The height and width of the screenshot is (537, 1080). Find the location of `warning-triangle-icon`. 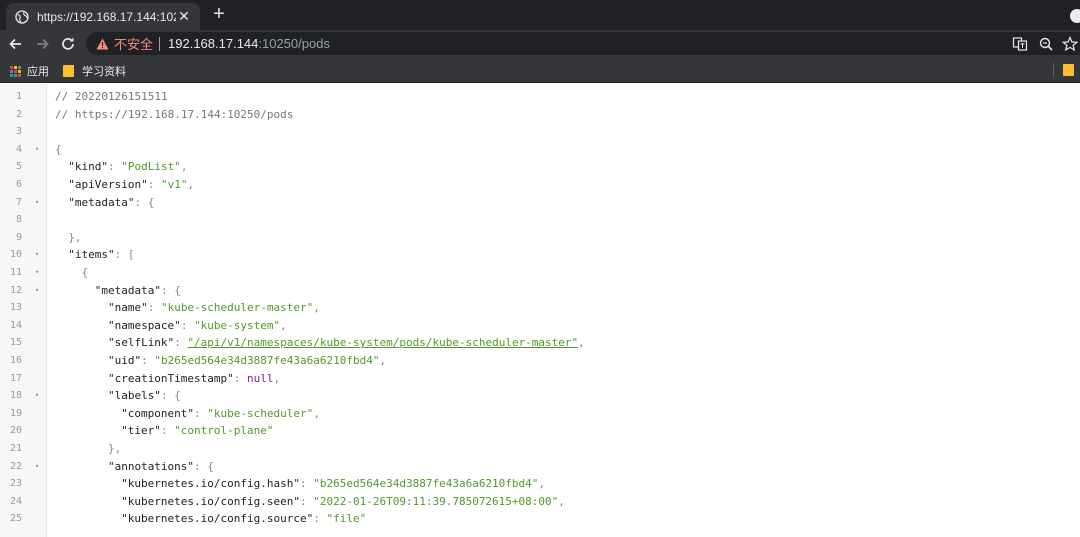

warning-triangle-icon is located at coordinates (102, 44).